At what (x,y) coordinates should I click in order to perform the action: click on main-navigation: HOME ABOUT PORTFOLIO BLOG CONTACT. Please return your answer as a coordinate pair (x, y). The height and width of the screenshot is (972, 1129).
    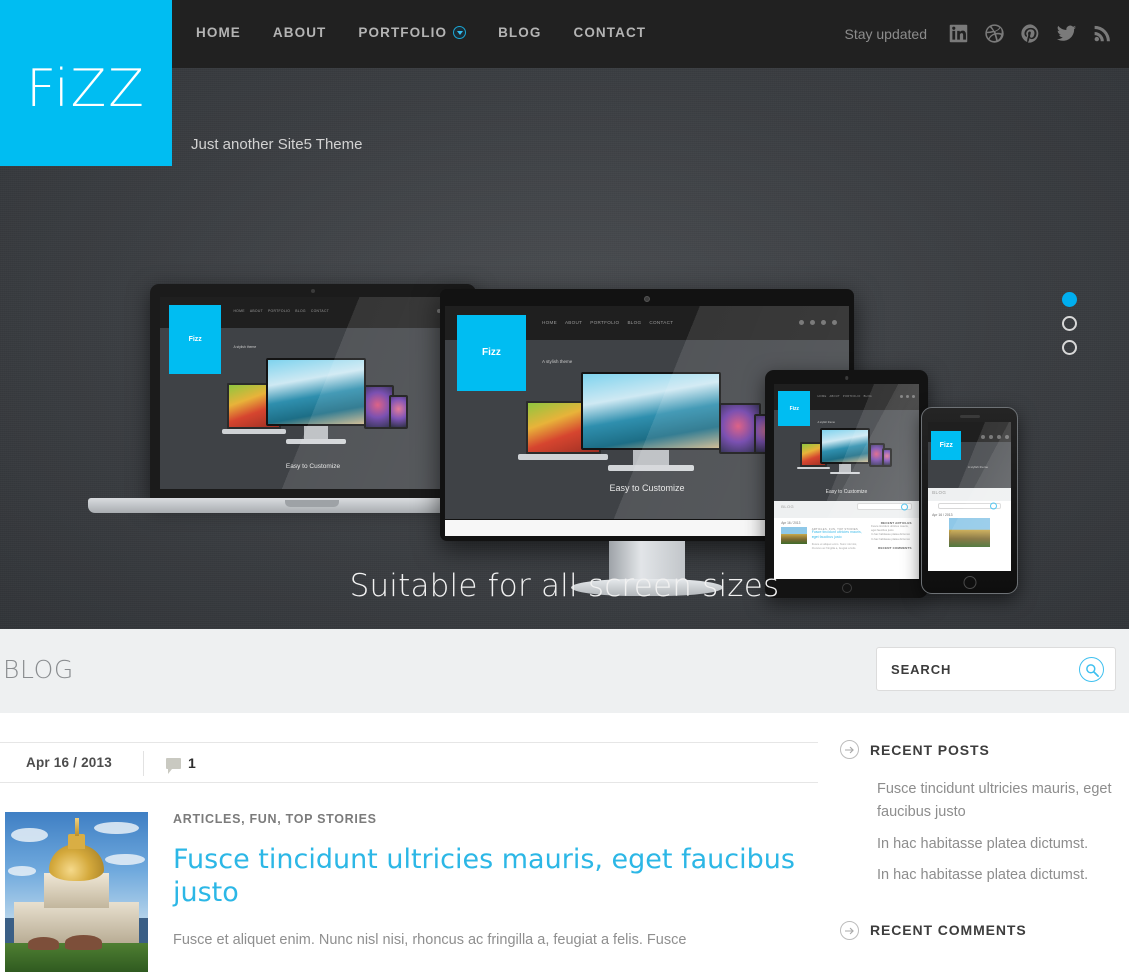
    Looking at the image, I should click on (421, 32).